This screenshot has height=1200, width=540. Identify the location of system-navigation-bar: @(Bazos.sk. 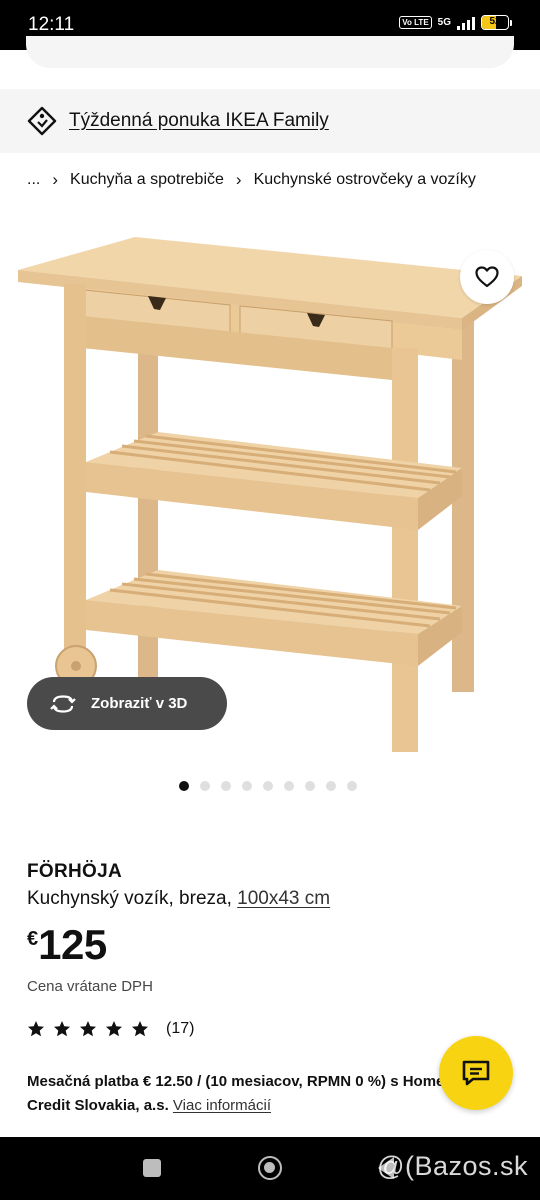
(270, 1168).